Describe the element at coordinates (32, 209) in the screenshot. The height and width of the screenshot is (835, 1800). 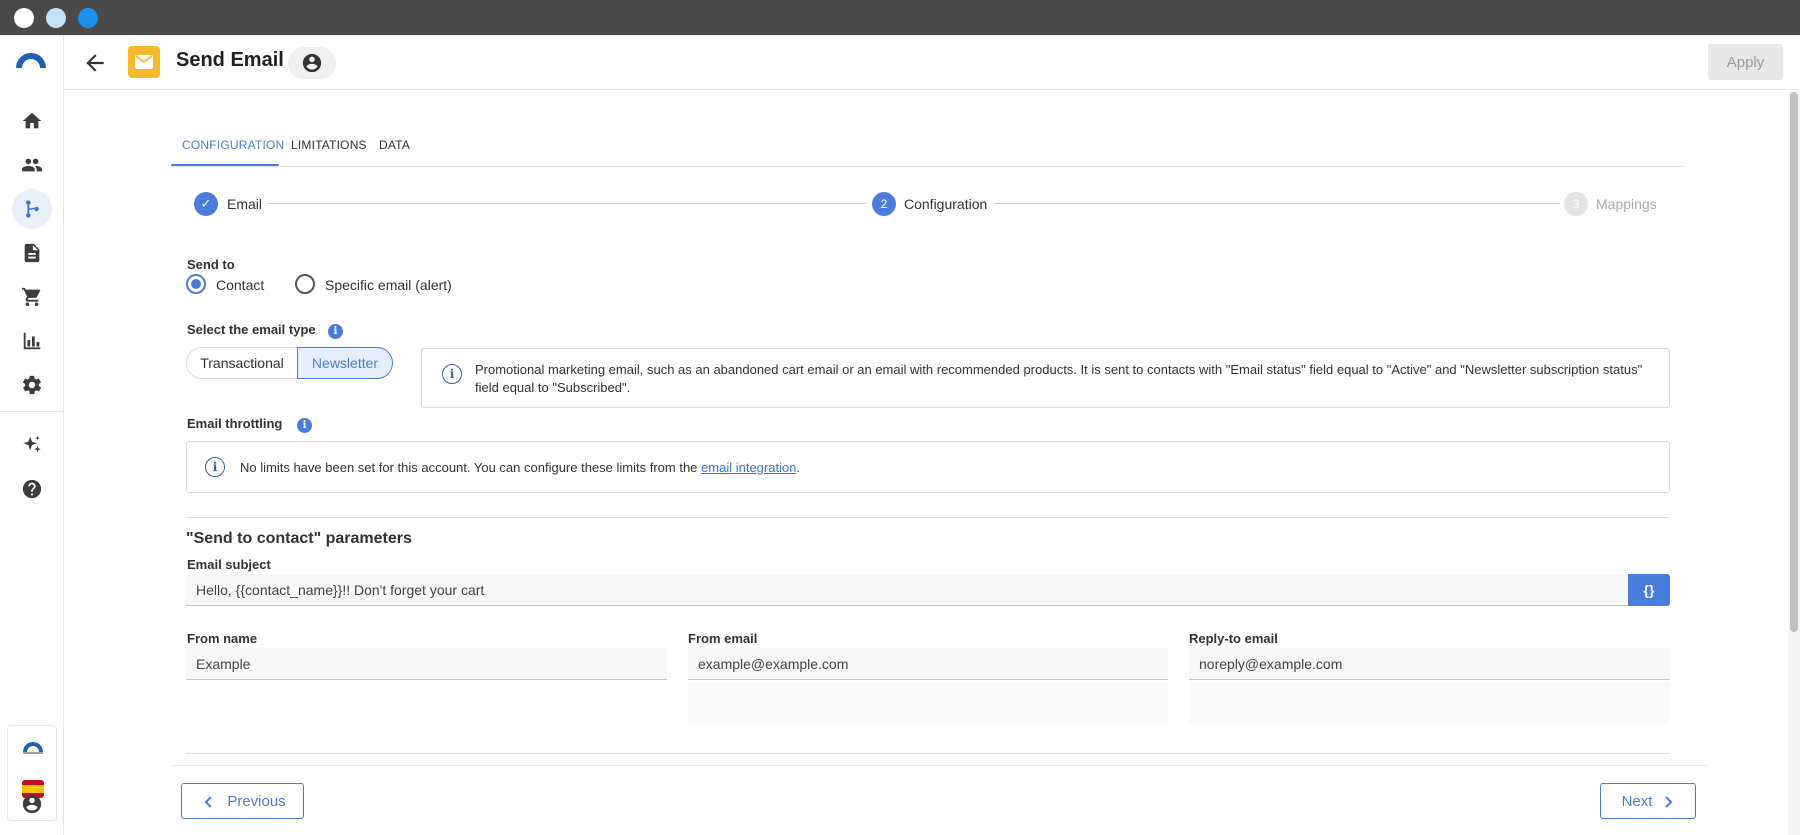
I see `workflows-icon` at that location.